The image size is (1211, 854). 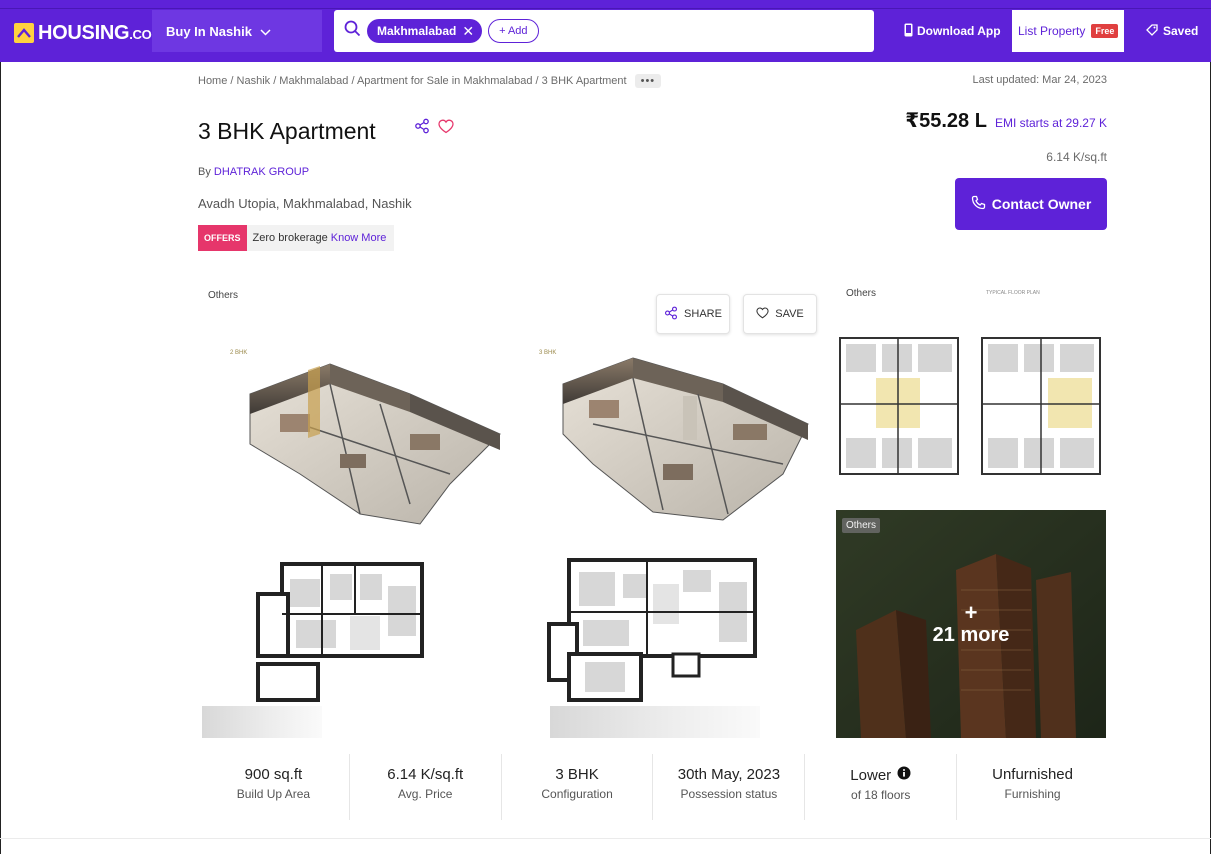 What do you see at coordinates (946, 121) in the screenshot?
I see `price-amount: ₹55.28 L` at bounding box center [946, 121].